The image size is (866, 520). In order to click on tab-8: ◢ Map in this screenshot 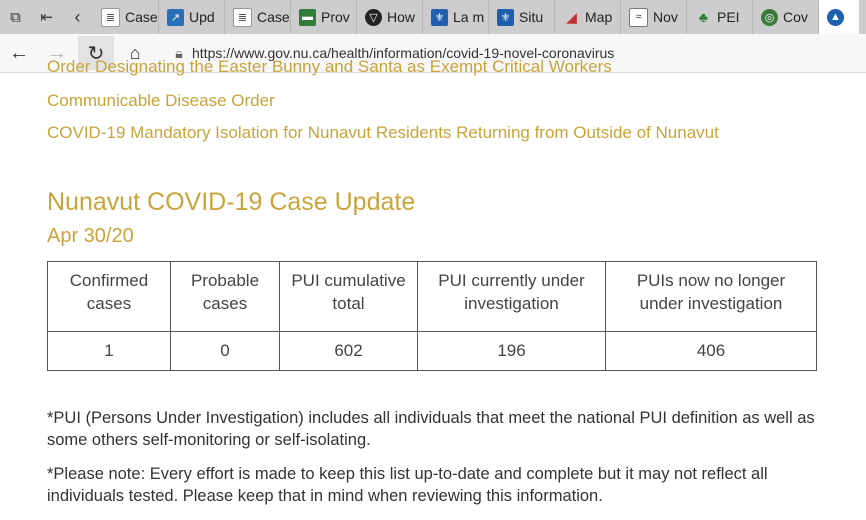, I will do `click(588, 17)`.